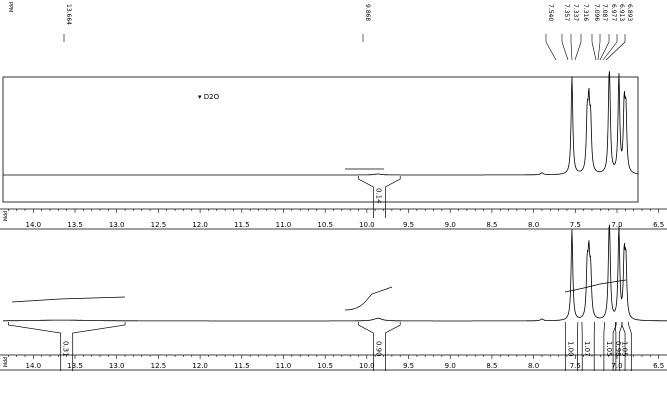 This screenshot has height=401, width=667. I want to click on integral-label: 0.14, so click(378, 196).